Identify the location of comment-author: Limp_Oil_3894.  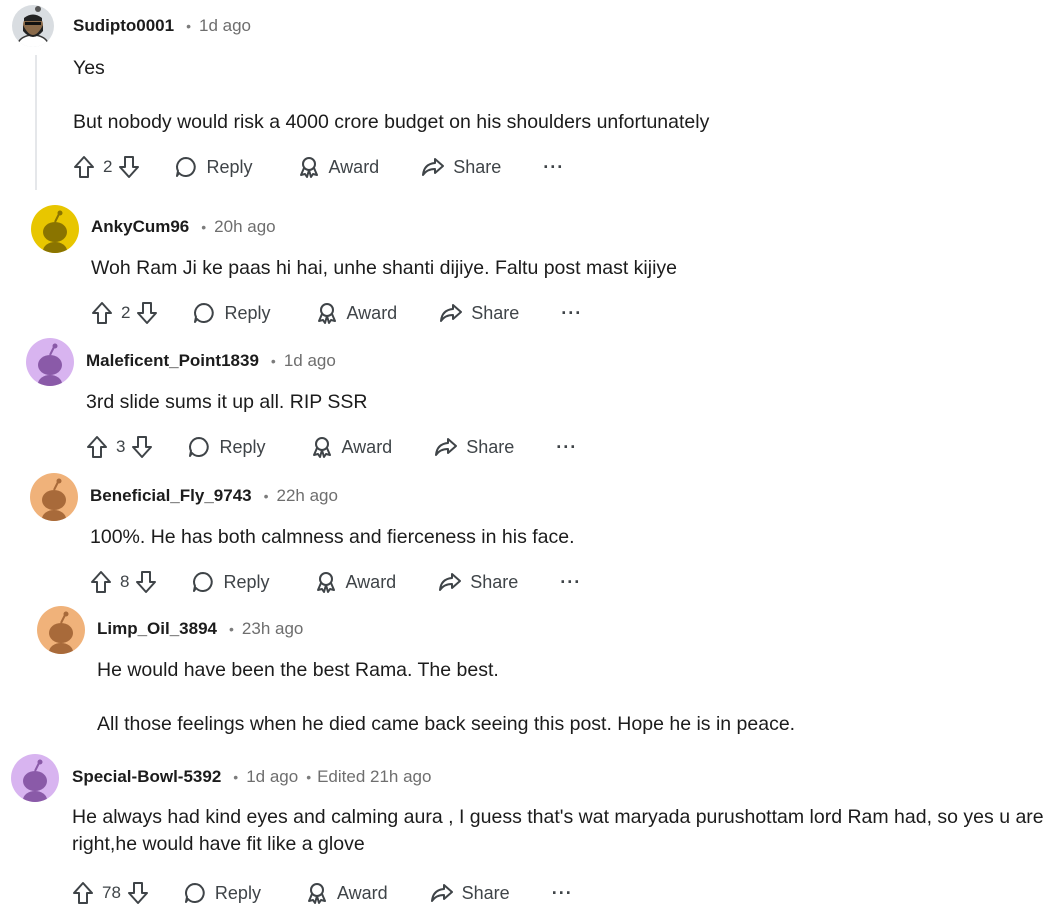
(157, 629).